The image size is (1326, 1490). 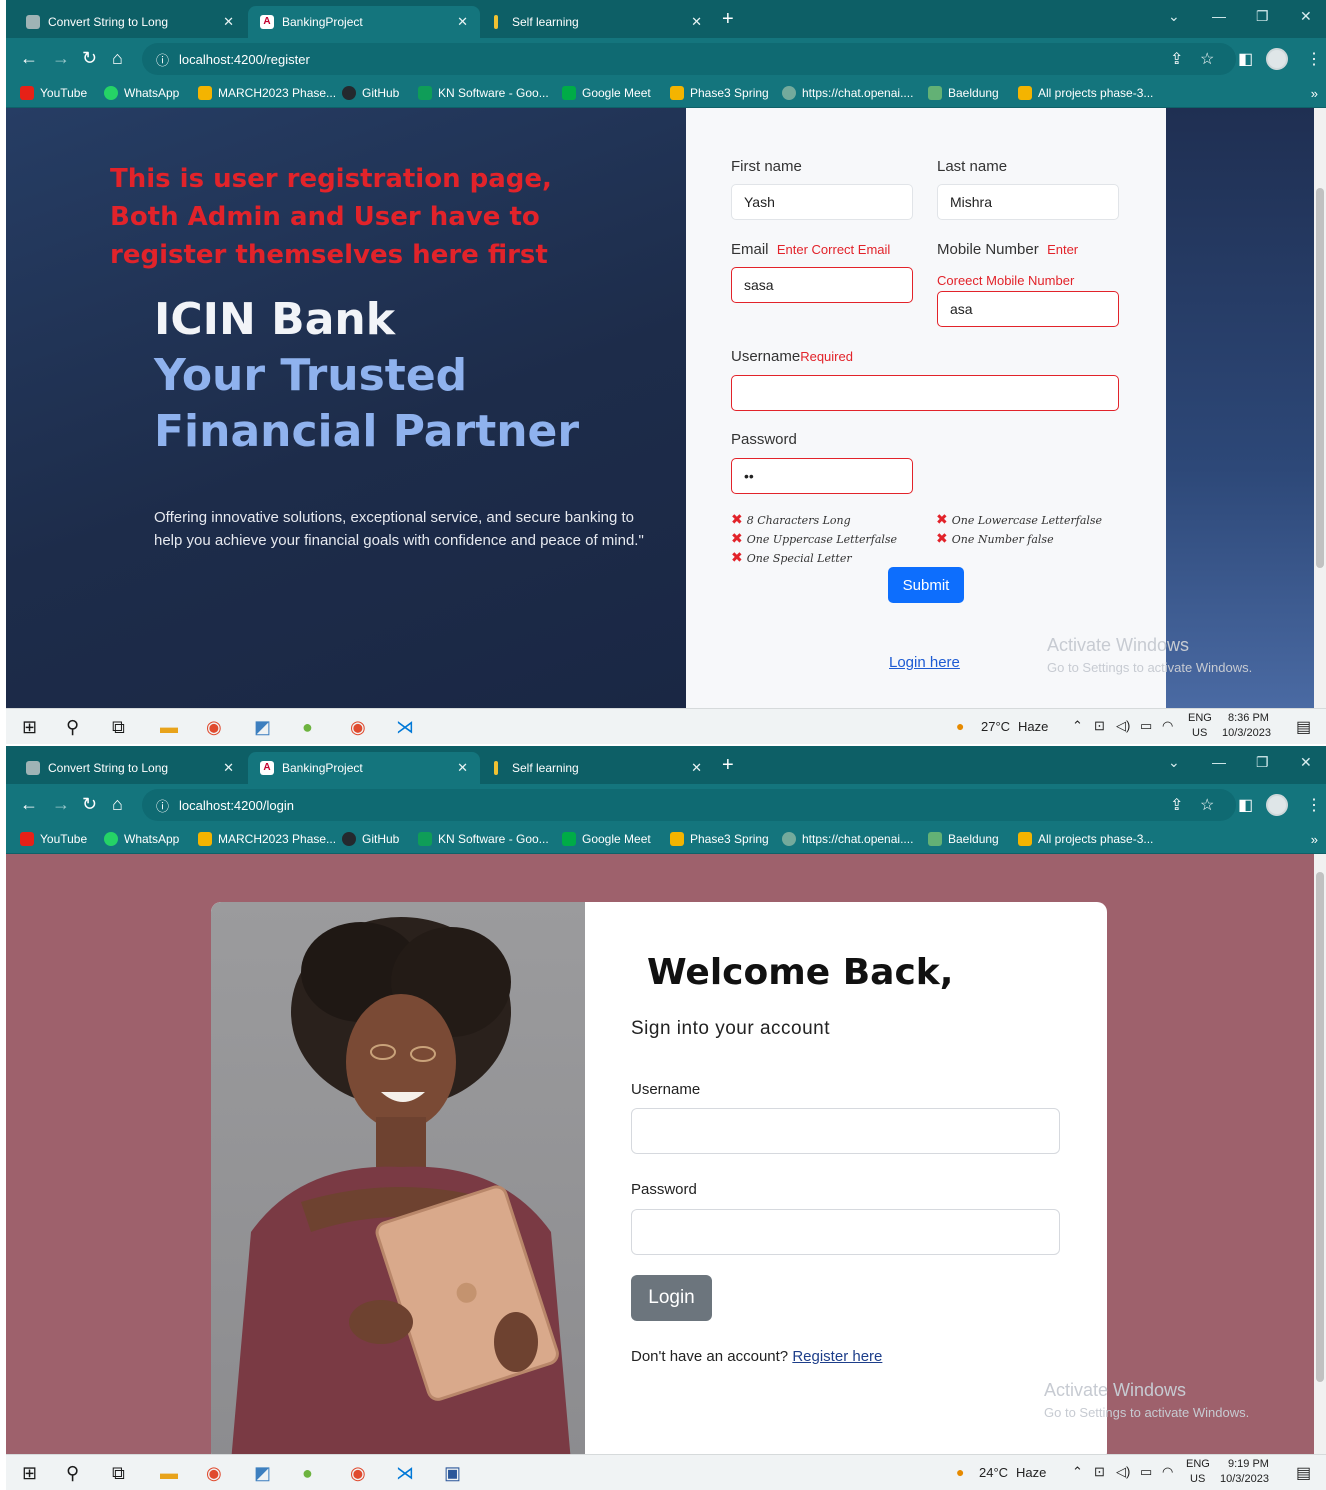 What do you see at coordinates (452, 1473) in the screenshot?
I see `word-icon: ▣` at bounding box center [452, 1473].